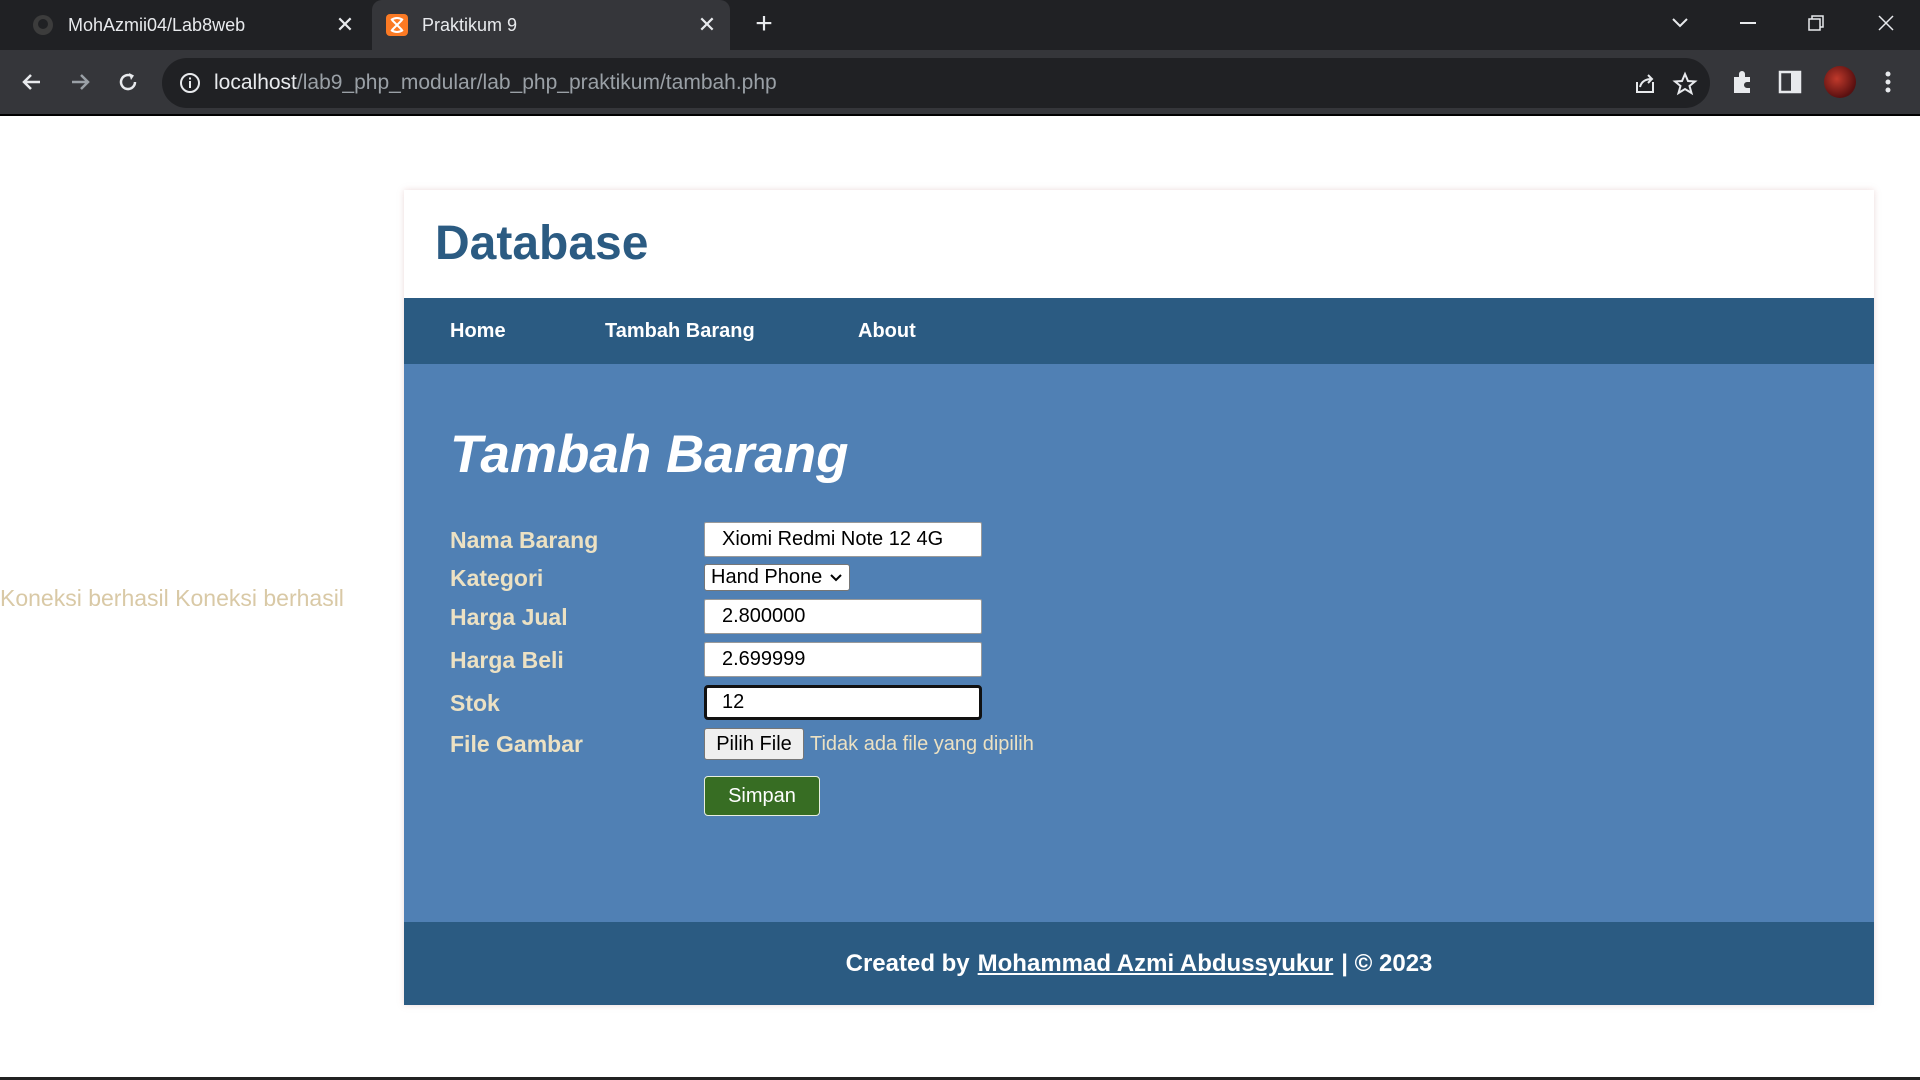 The height and width of the screenshot is (1080, 1920). Describe the element at coordinates (764, 24) in the screenshot. I see `new-tab-icon: +` at that location.